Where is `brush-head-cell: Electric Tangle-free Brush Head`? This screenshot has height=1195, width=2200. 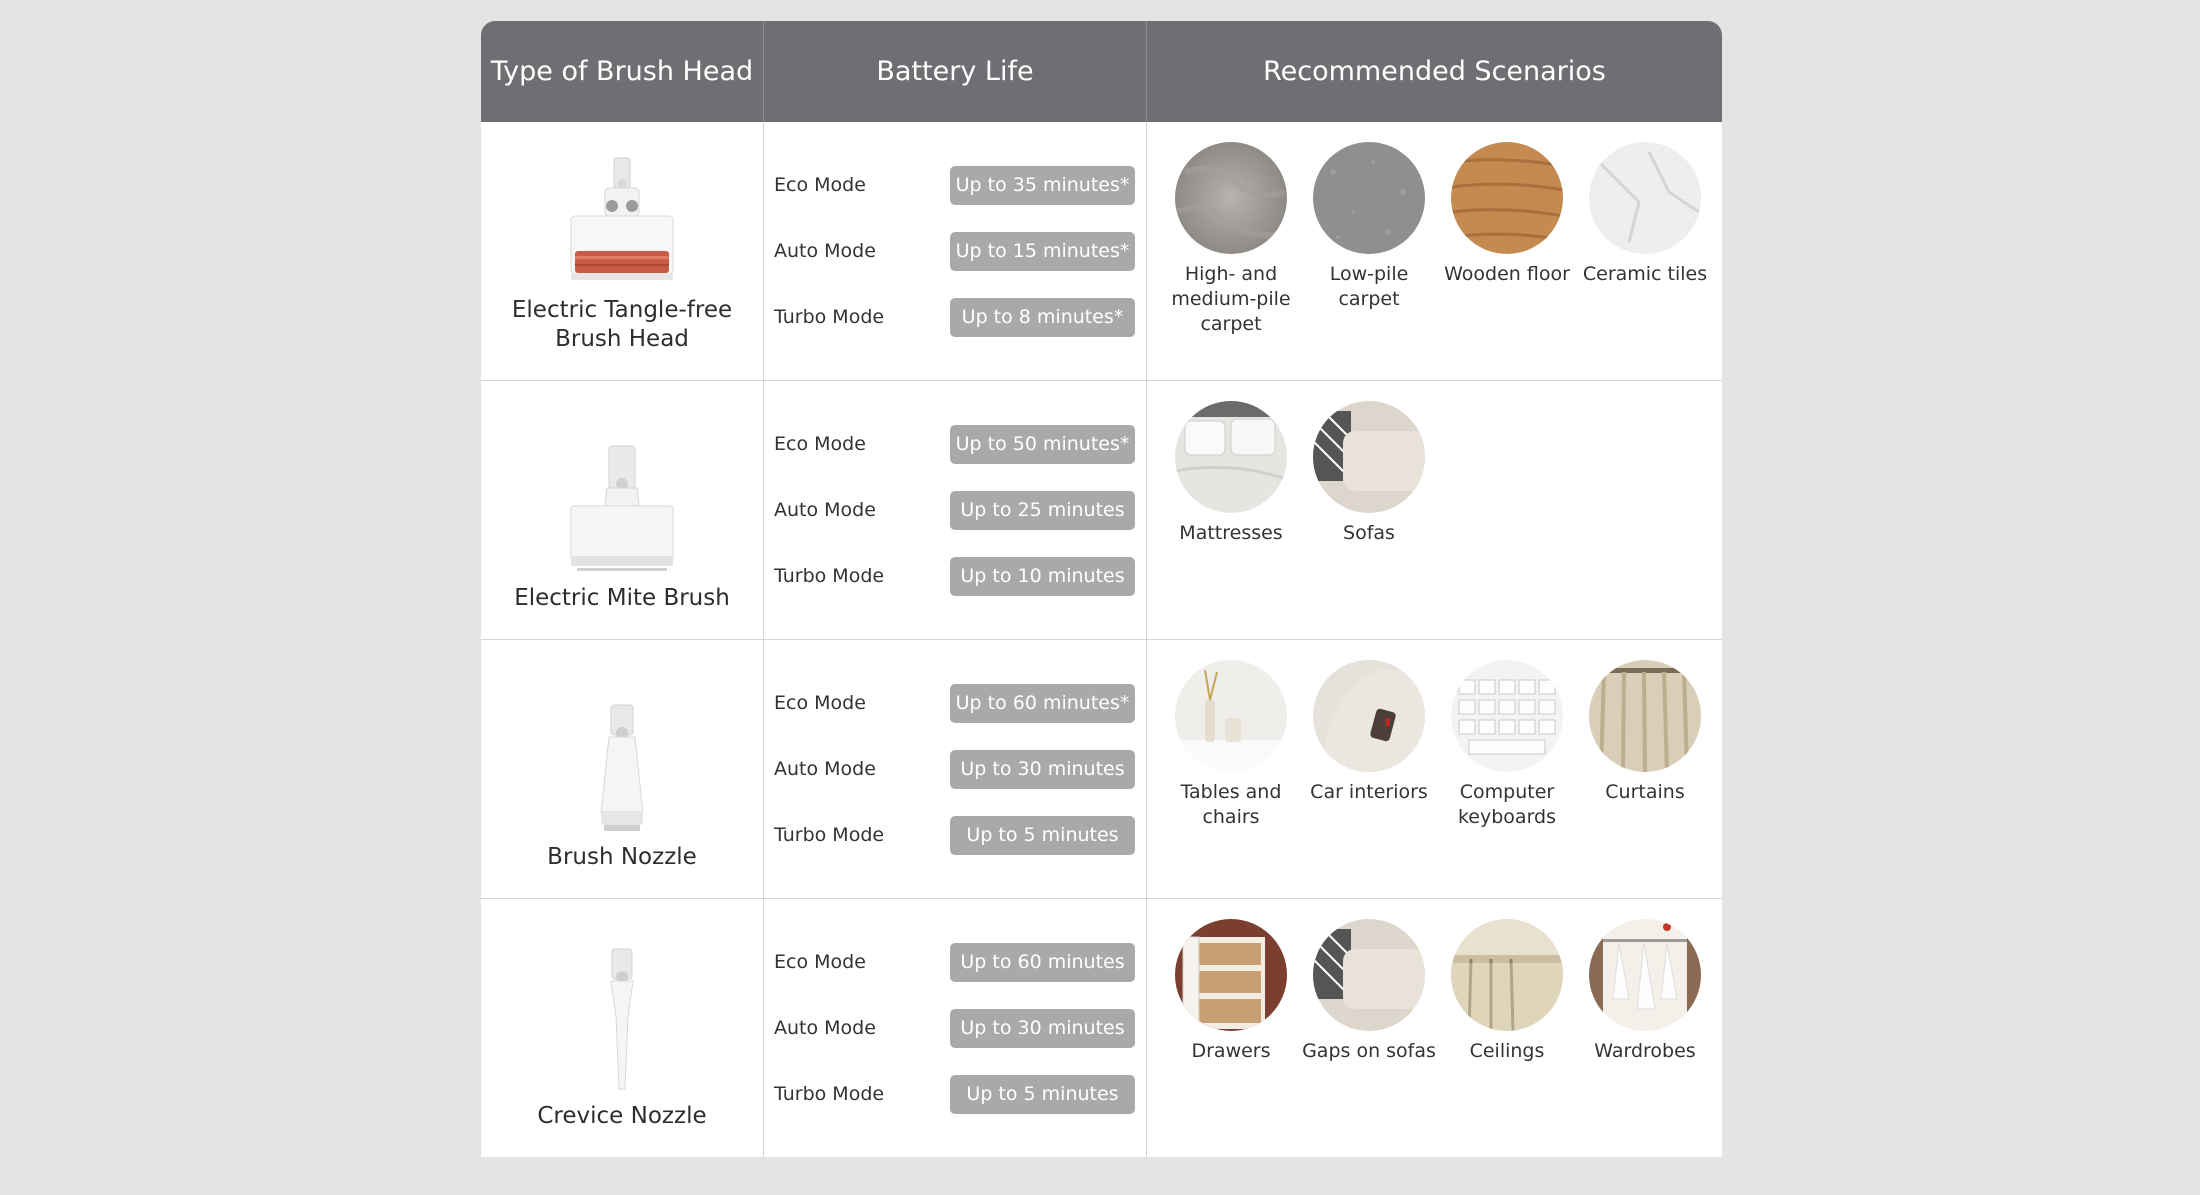 brush-head-cell: Electric Tangle-free Brush Head is located at coordinates (622, 251).